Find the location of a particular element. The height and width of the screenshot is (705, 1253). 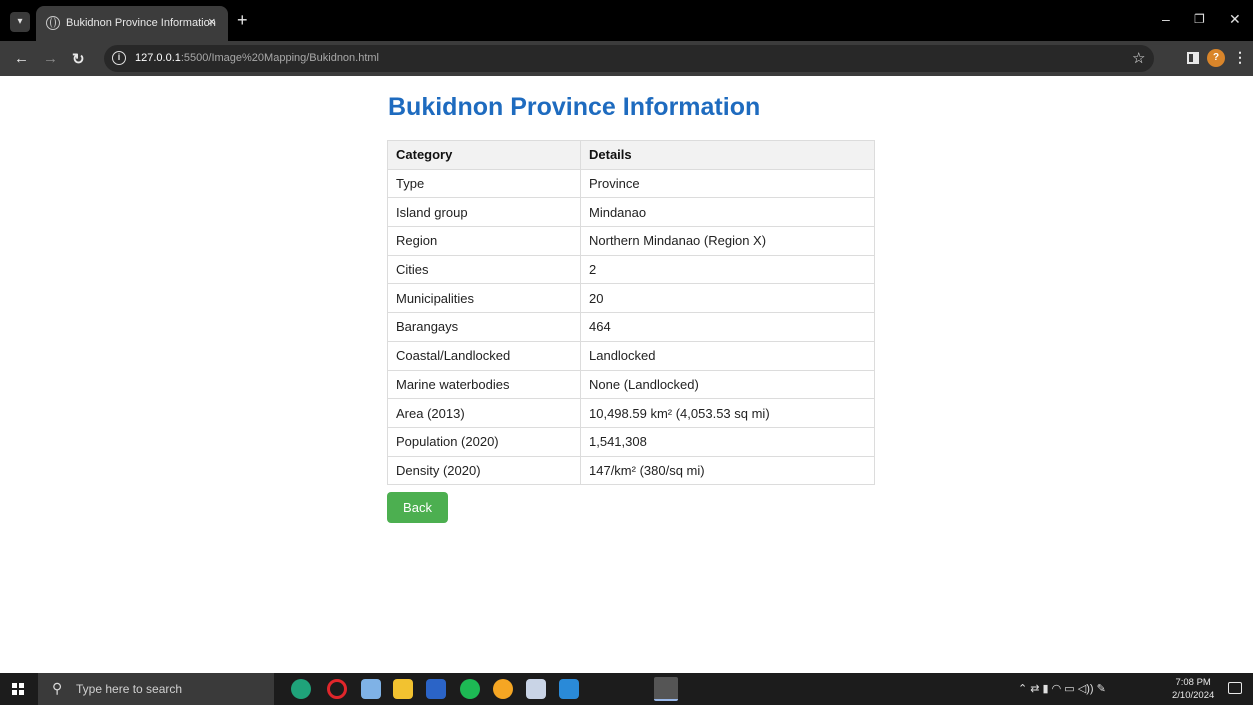

profile-avatar-icon: ? is located at coordinates (1216, 58).